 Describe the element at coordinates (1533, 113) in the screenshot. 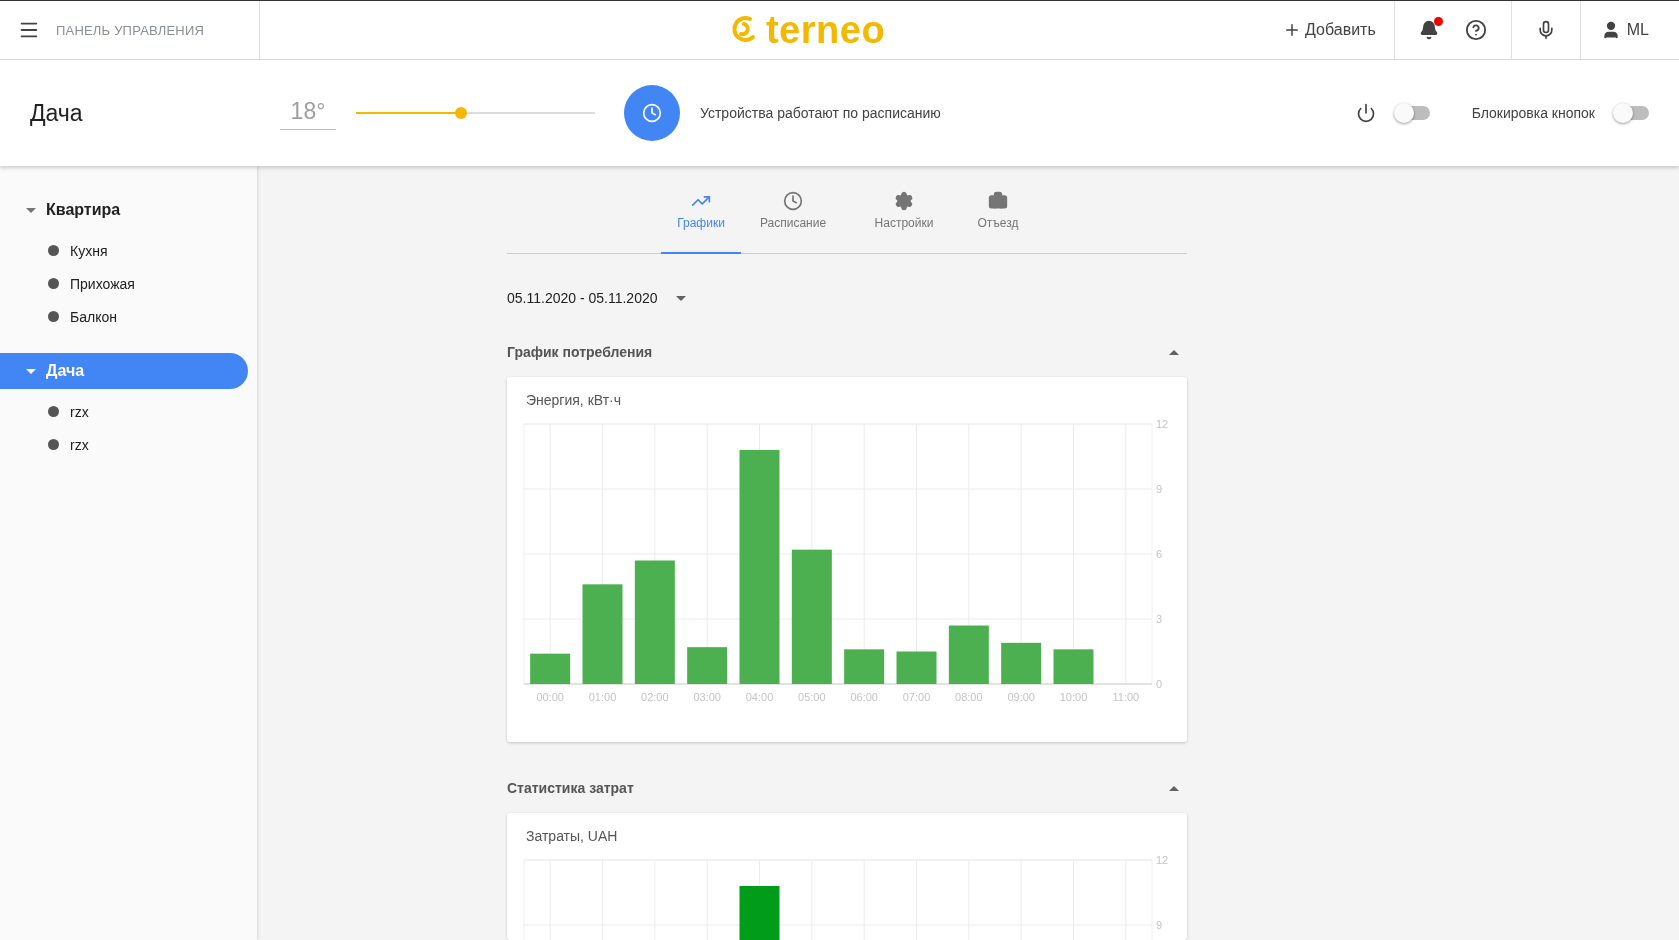

I see `lock-label: Блокировка кнопок` at that location.